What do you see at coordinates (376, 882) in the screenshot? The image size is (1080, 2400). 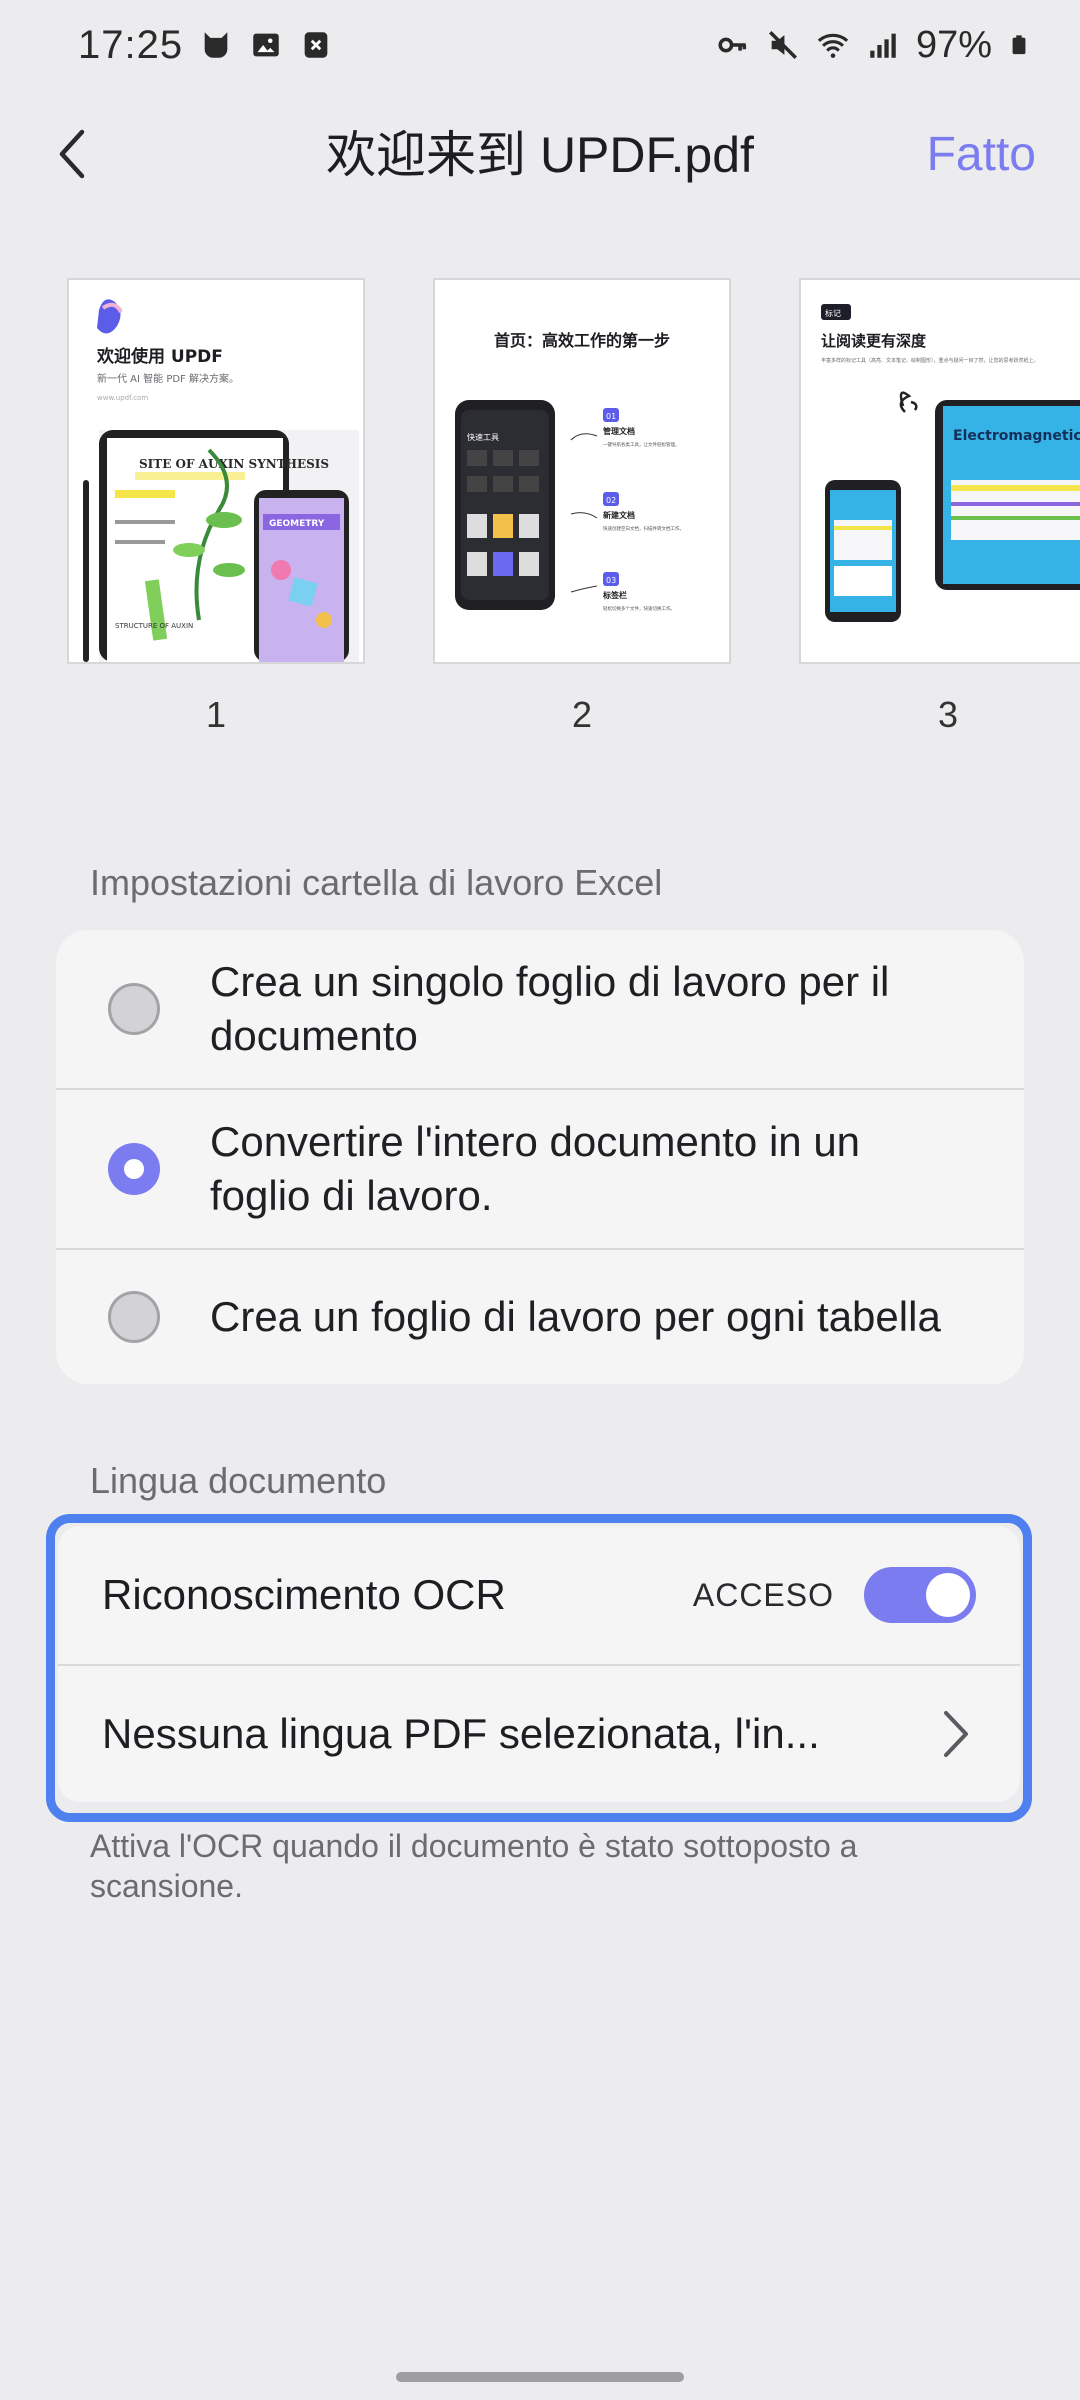 I see `excel-settings-label: Impostazioni cartella di lavoro Excel` at bounding box center [376, 882].